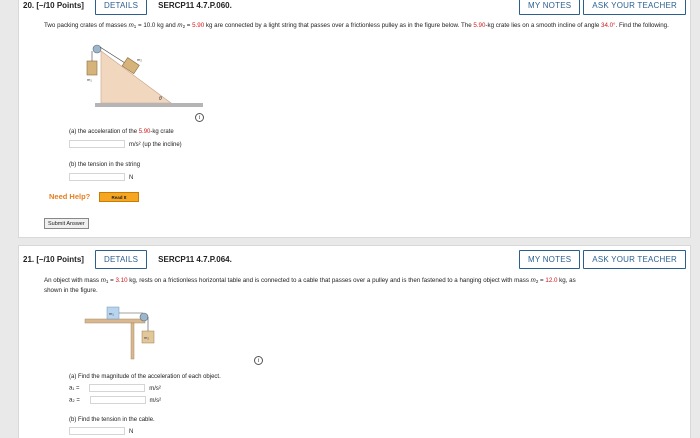 The image size is (700, 438). What do you see at coordinates (70, 196) in the screenshot?
I see `need-help-label: Need Help?` at bounding box center [70, 196].